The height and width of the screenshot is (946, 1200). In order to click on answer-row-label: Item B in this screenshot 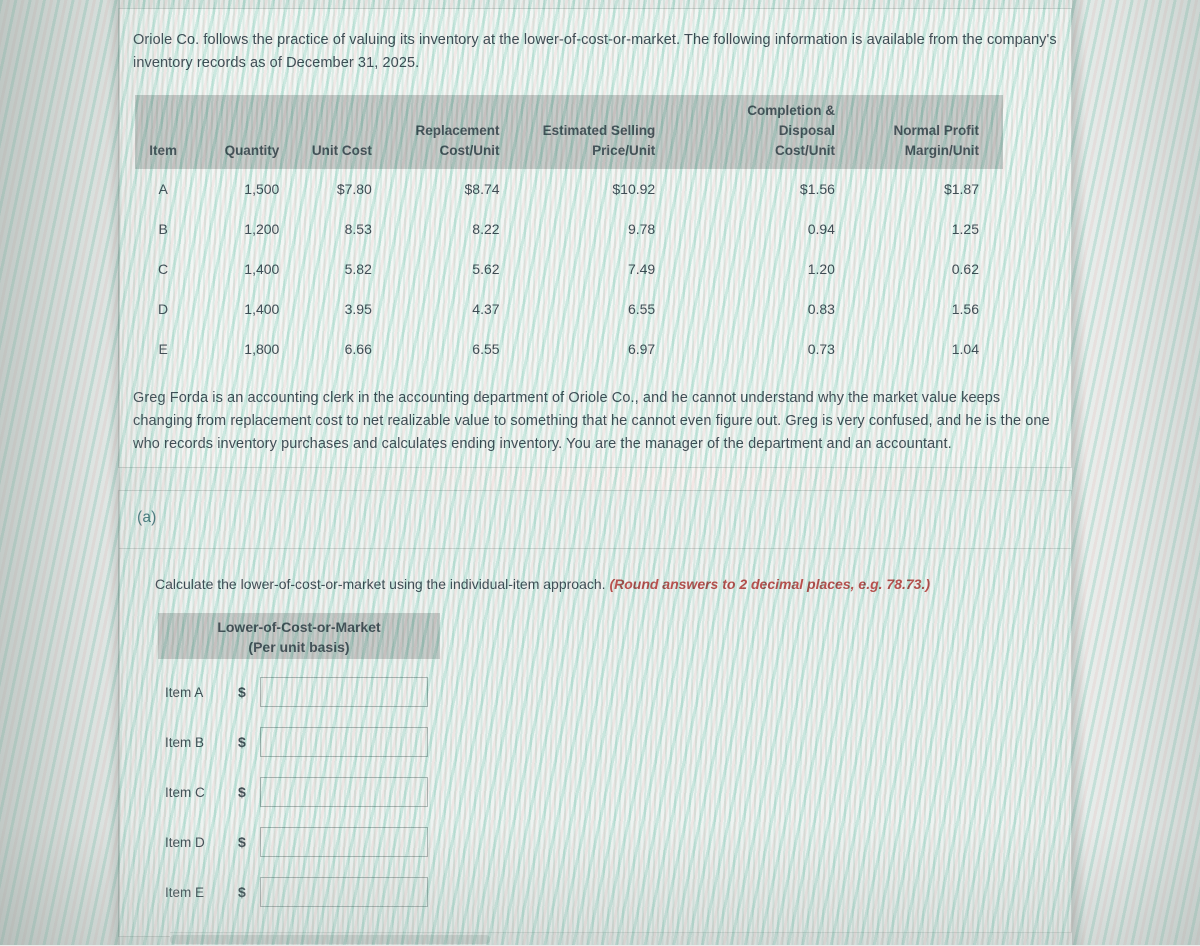, I will do `click(185, 742)`.